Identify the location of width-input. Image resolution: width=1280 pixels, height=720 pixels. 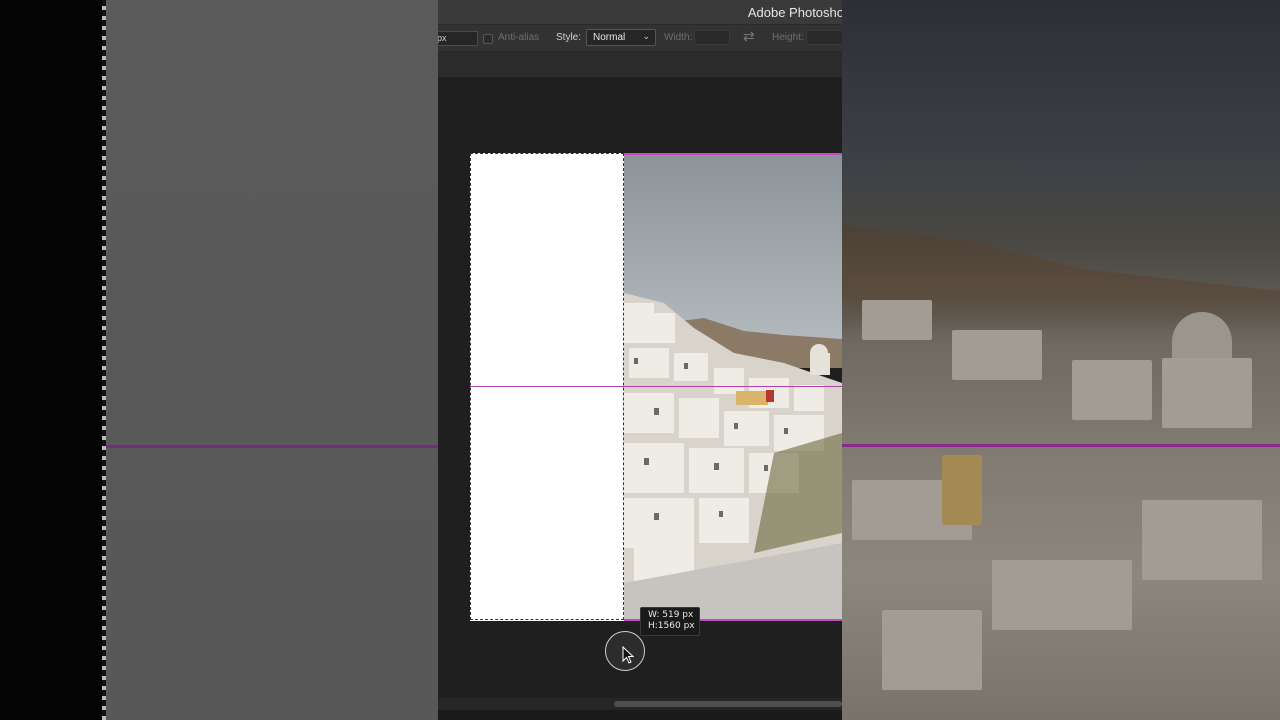
(712, 37).